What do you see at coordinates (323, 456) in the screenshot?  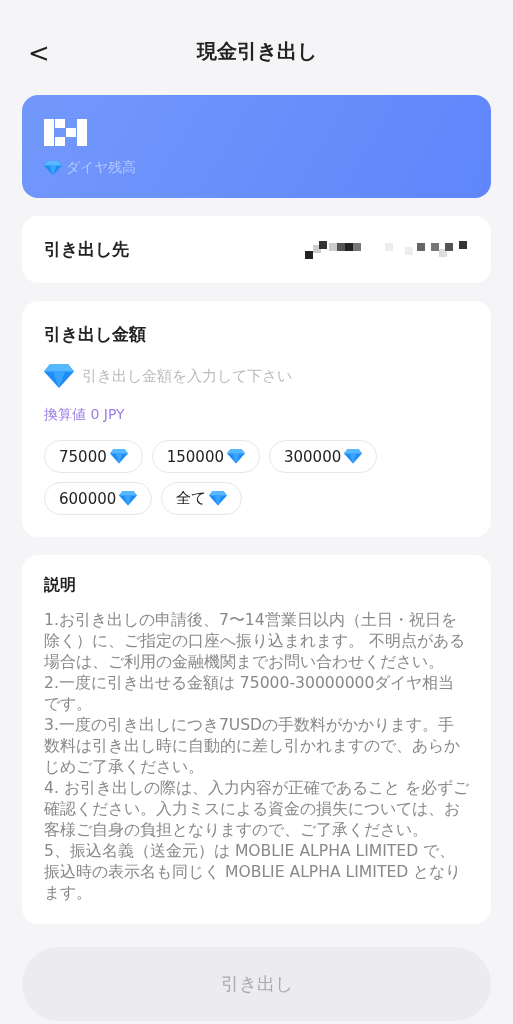 I see `amount-chip: 300000` at bounding box center [323, 456].